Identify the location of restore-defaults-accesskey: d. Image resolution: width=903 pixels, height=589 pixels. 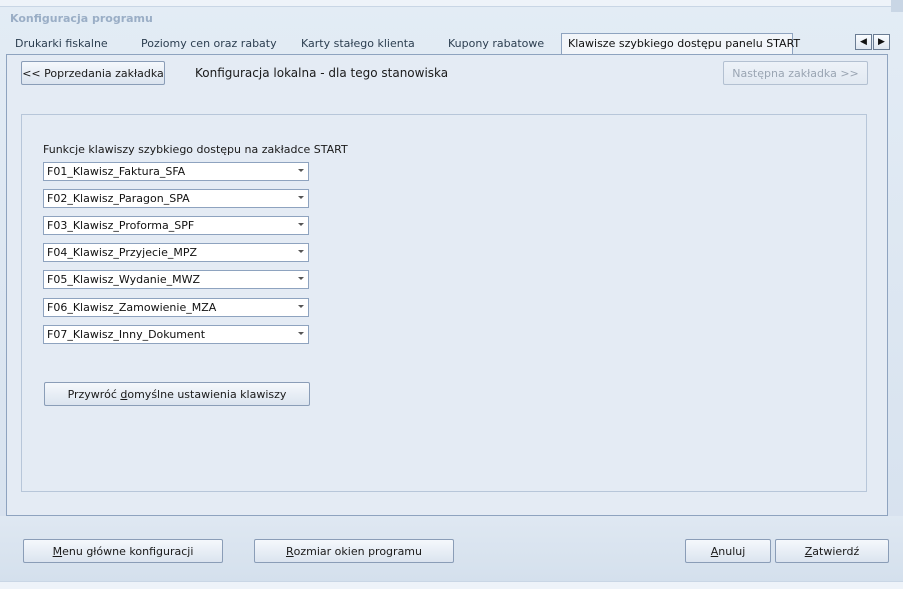
(124, 394).